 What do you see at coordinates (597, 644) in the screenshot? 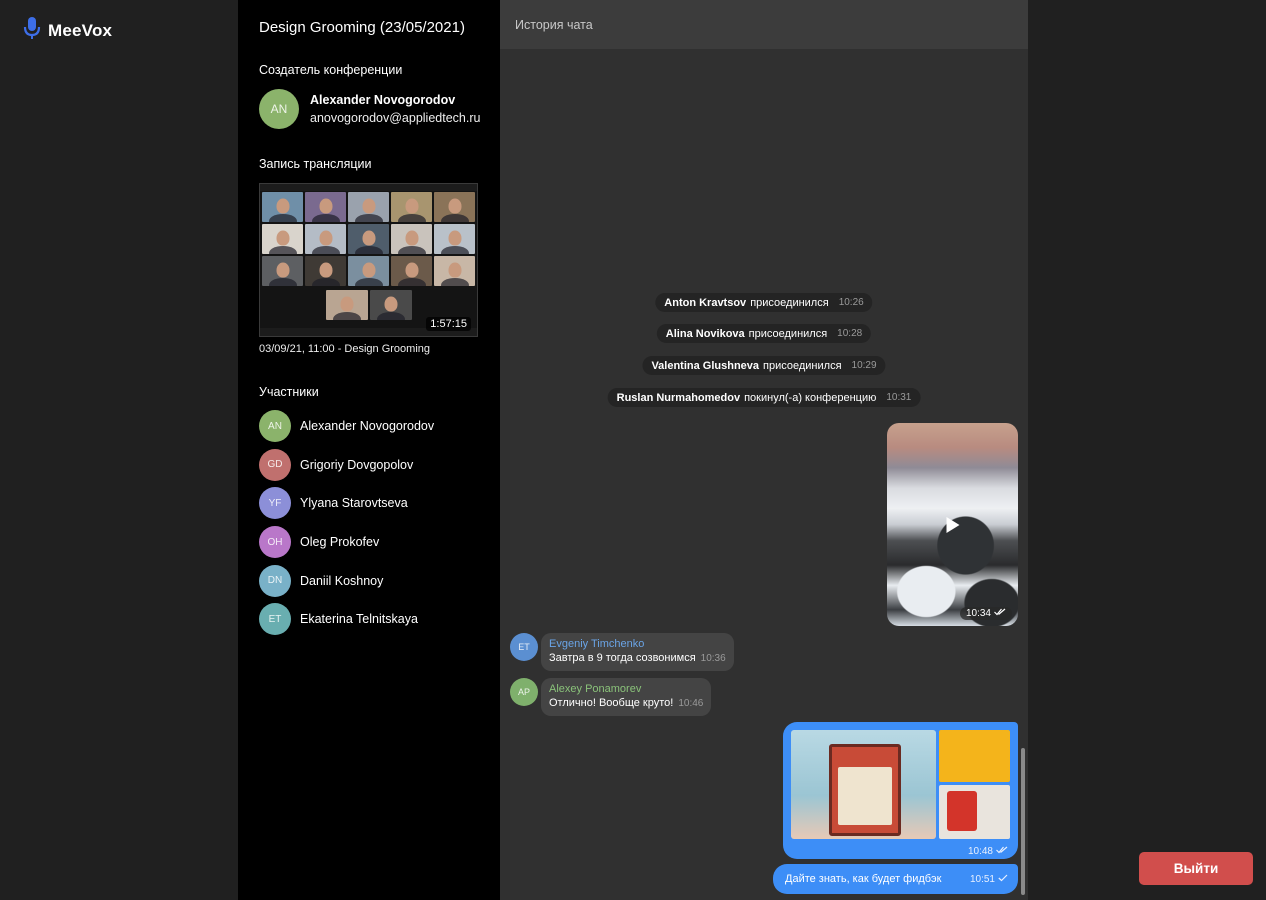
I see `message-sender: Evgeniy Timchenko` at bounding box center [597, 644].